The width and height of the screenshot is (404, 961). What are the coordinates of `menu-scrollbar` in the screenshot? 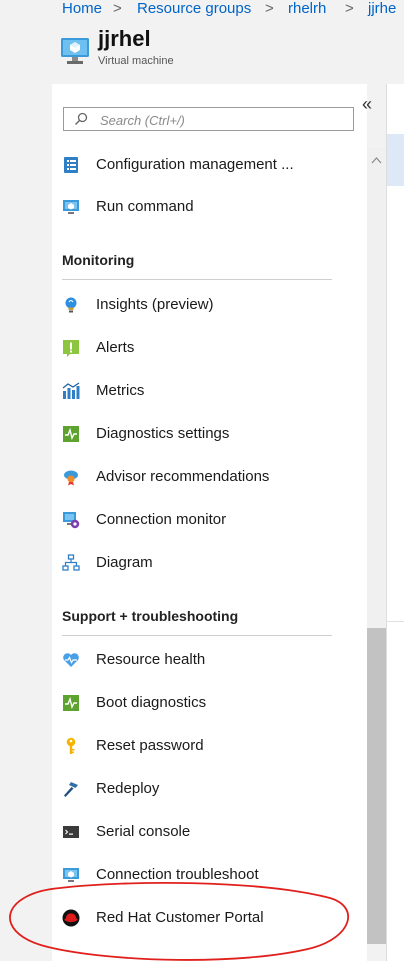 It's located at (376, 546).